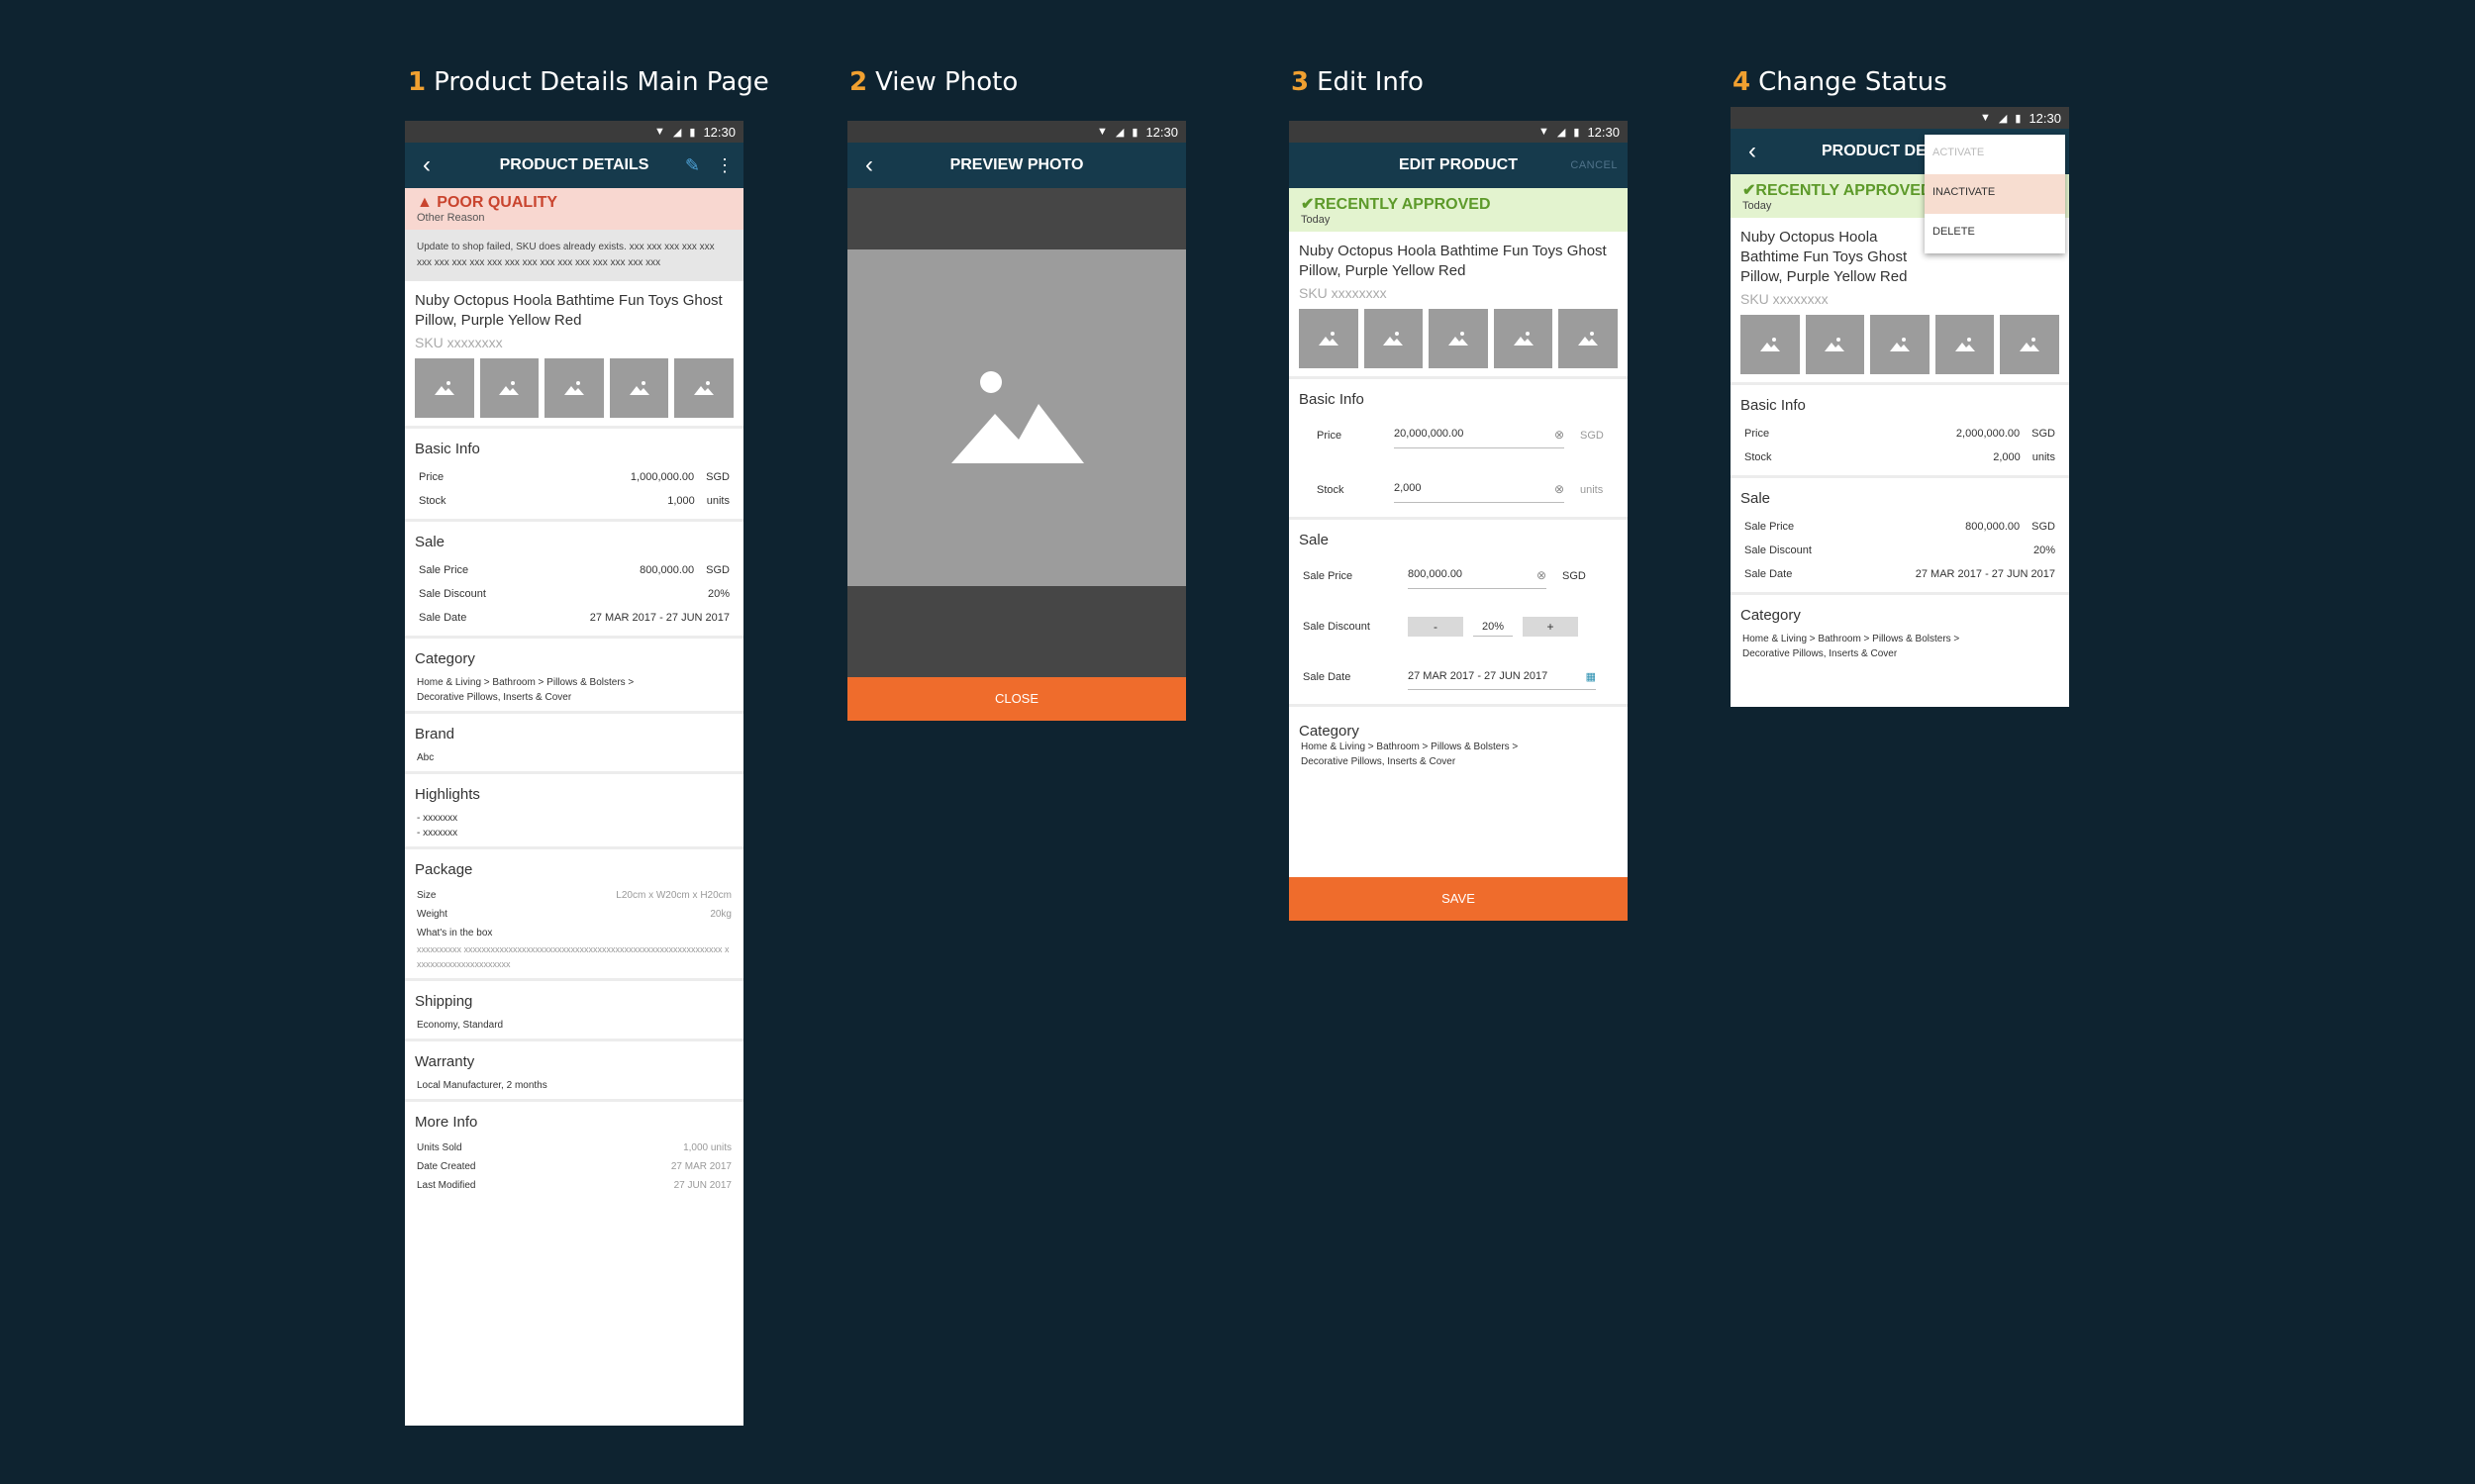 The height and width of the screenshot is (1484, 2475). I want to click on edit-icon: ✎, so click(692, 165).